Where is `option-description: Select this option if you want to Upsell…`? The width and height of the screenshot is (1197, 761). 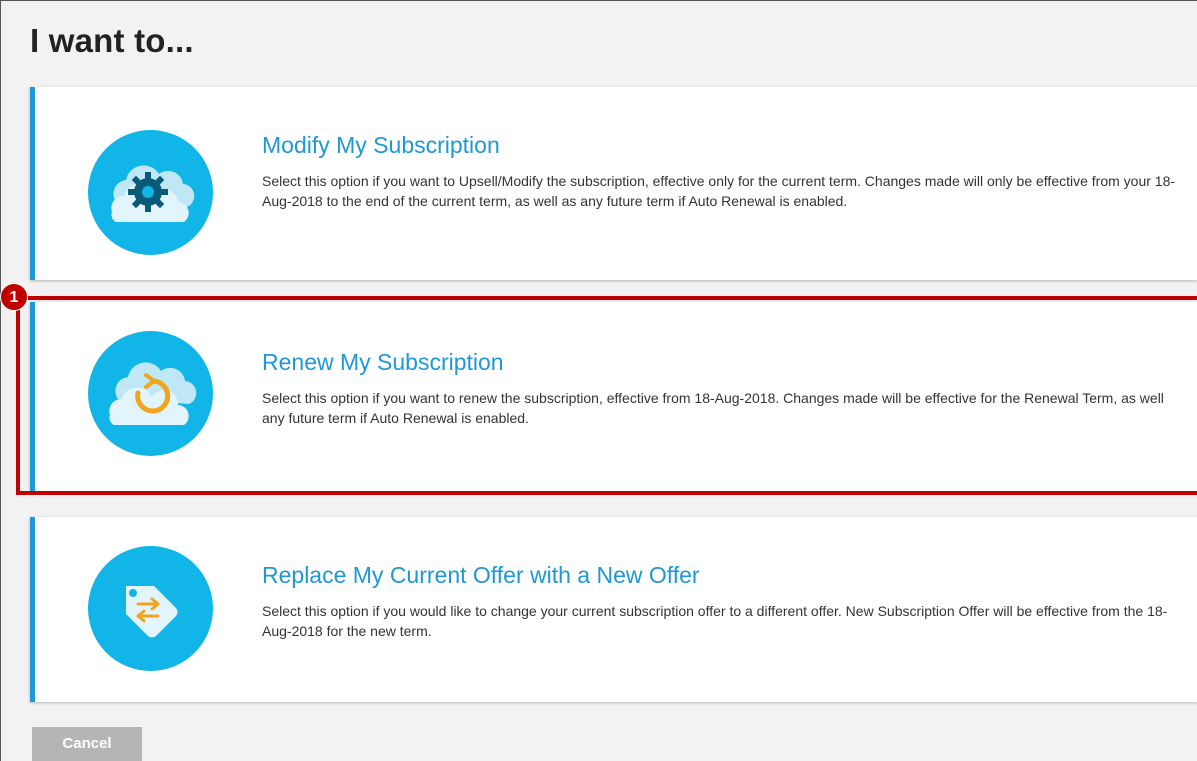 option-description: Select this option if you want to Upsell… is located at coordinates (719, 191).